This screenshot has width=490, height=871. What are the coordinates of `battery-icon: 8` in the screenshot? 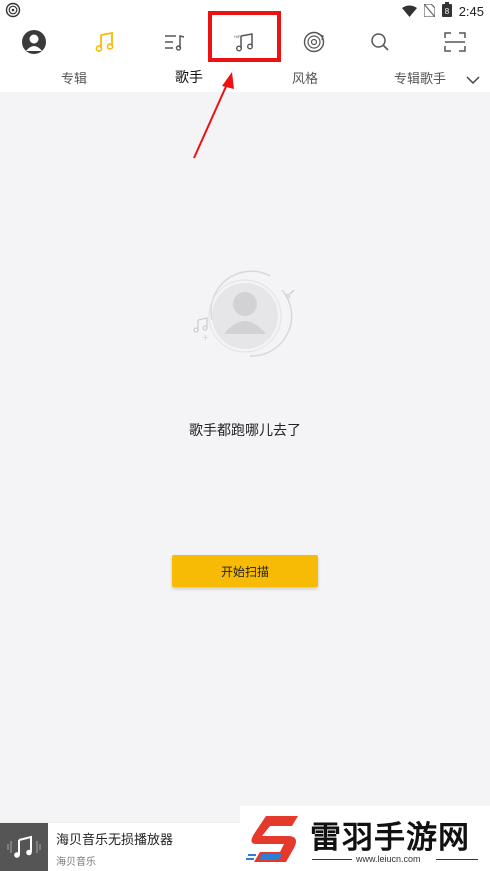 It's located at (446, 11).